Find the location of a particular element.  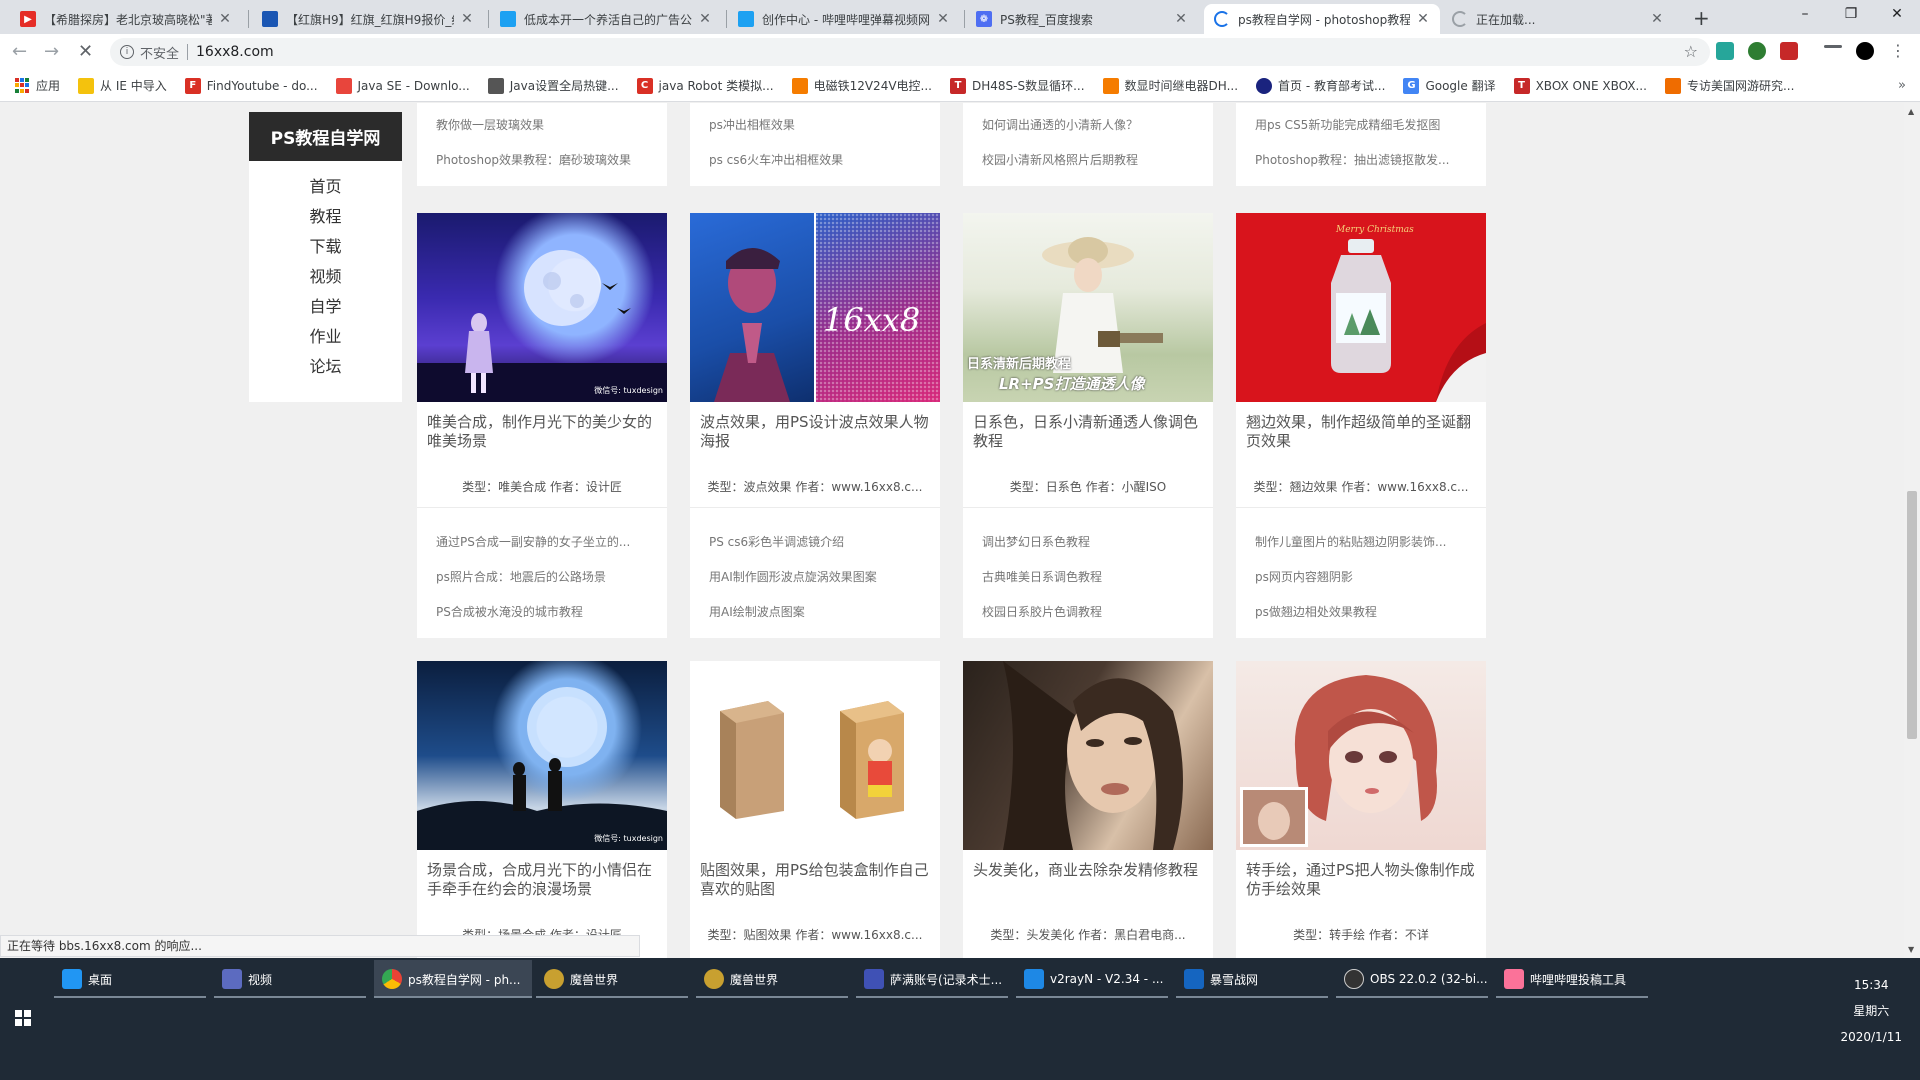

related-link: PS cs6彩色半调滤镜介绍 is located at coordinates (816, 541).